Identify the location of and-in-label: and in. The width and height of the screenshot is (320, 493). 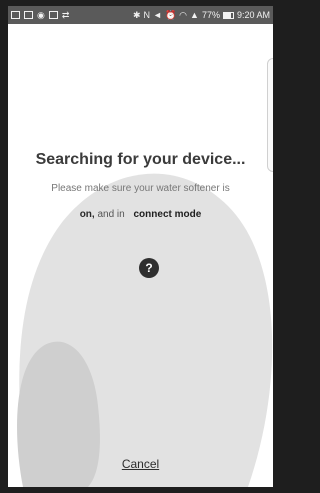
(111, 214).